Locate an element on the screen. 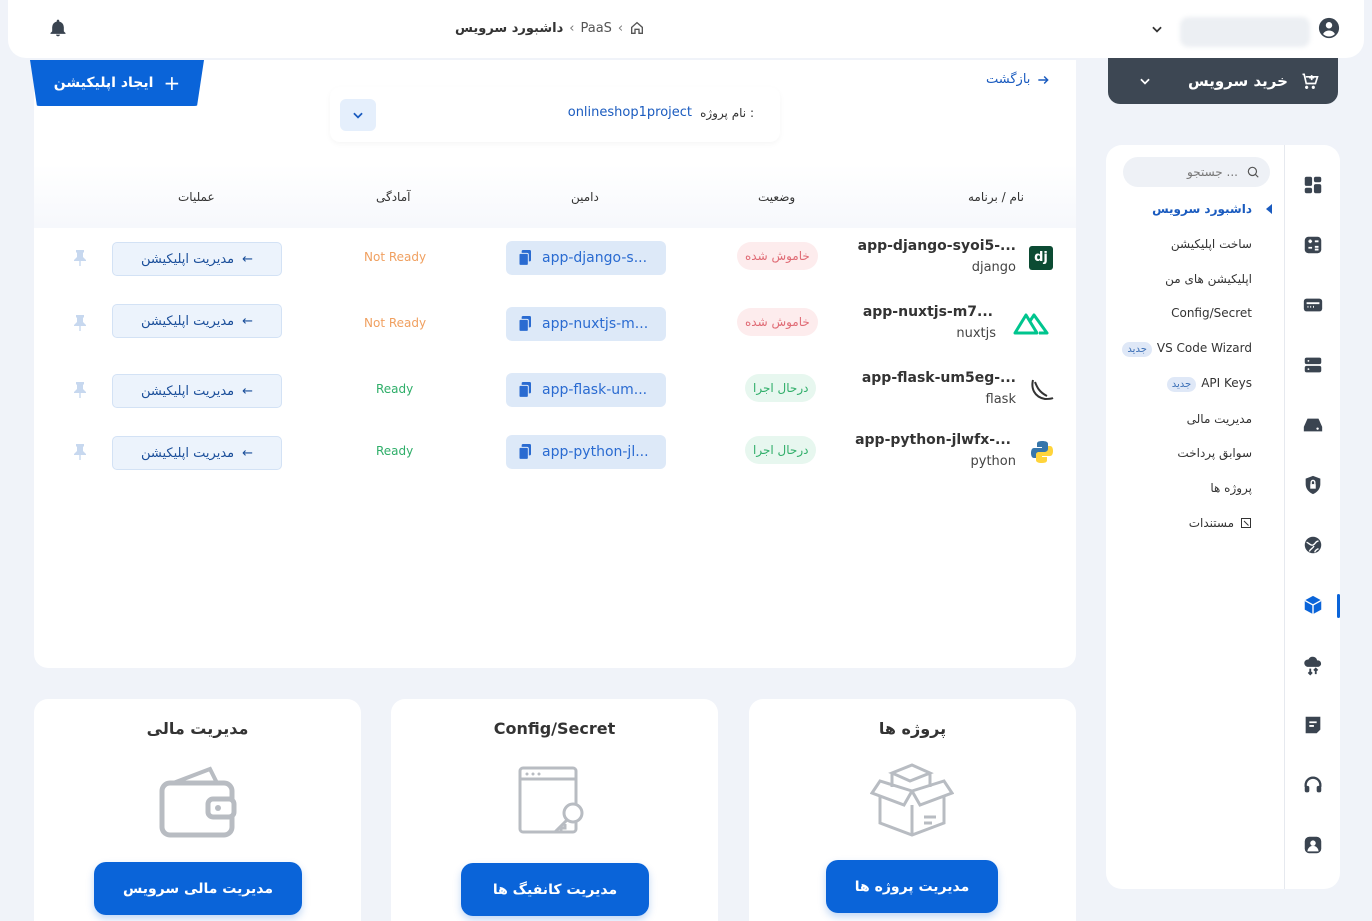 The image size is (1372, 921). col-actions: عملیات is located at coordinates (196, 197).